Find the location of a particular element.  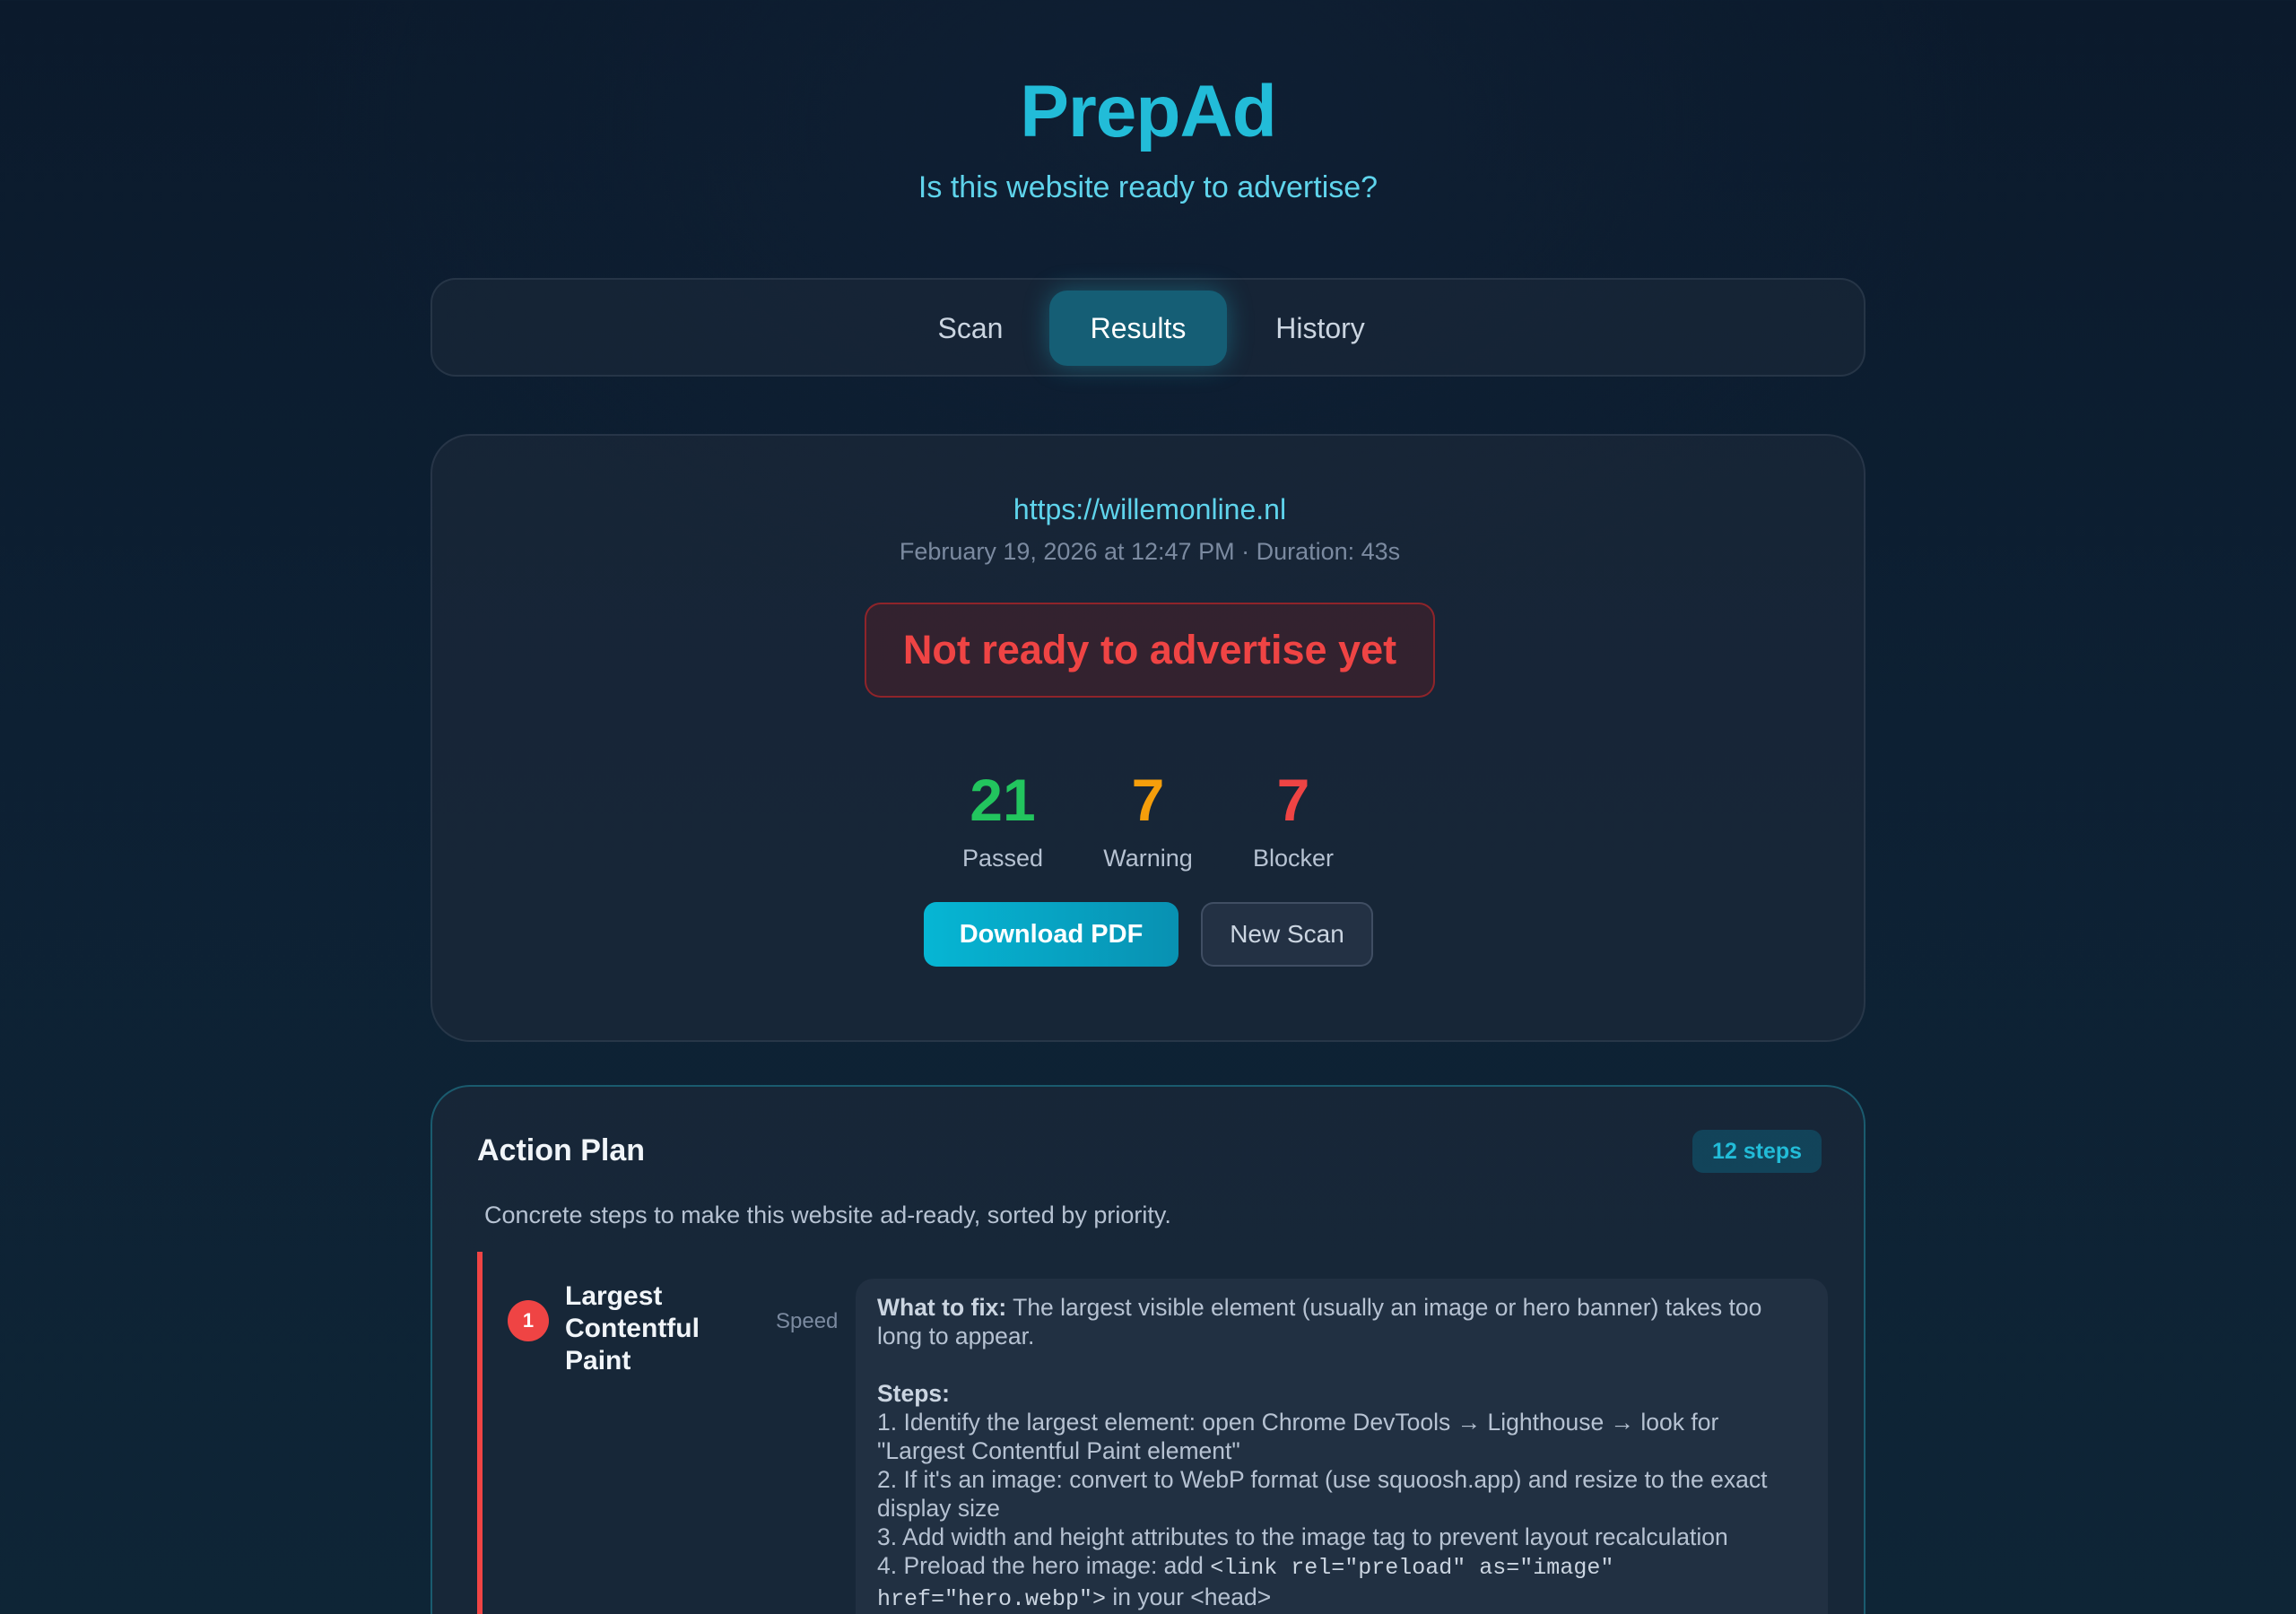

stat-warning: 7 Warning is located at coordinates (1148, 820).